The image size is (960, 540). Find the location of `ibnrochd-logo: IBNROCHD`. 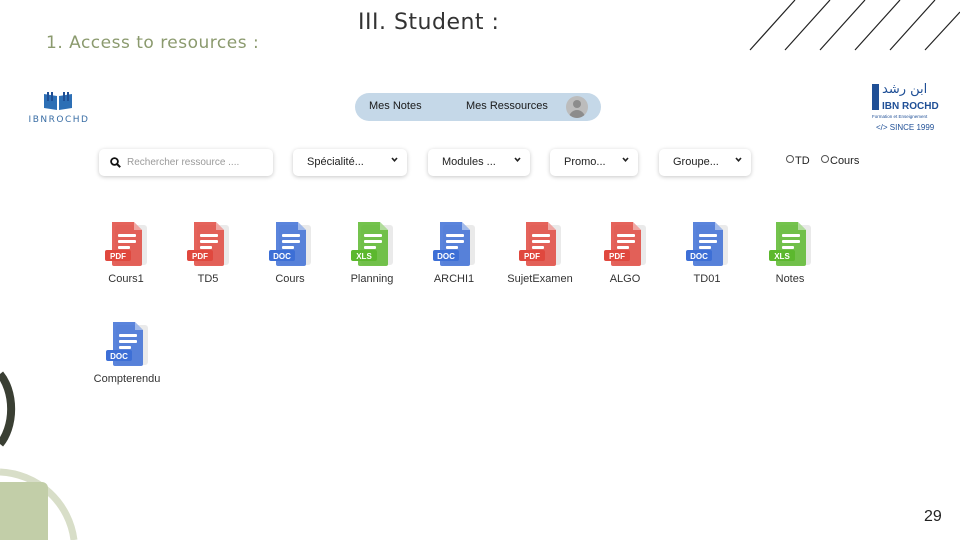

ibnrochd-logo: IBNROCHD is located at coordinates (59, 109).